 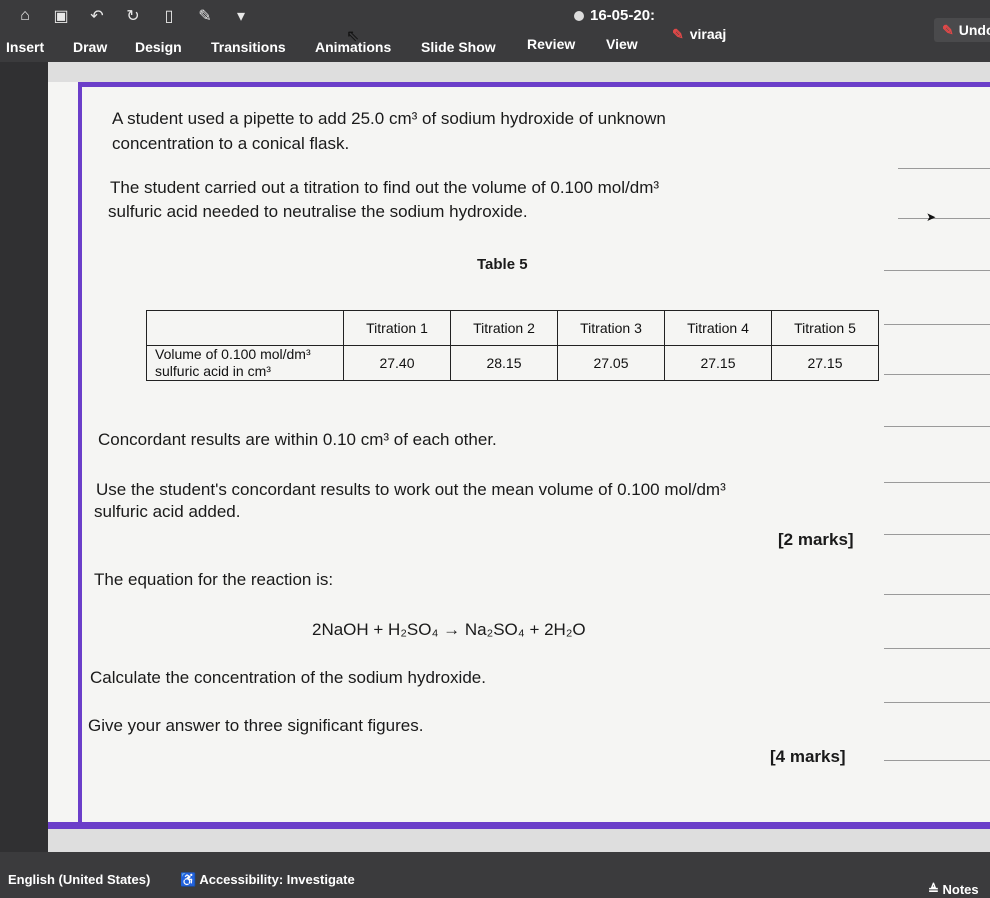 I want to click on question-1-marks: [2 marks], so click(x=816, y=539).